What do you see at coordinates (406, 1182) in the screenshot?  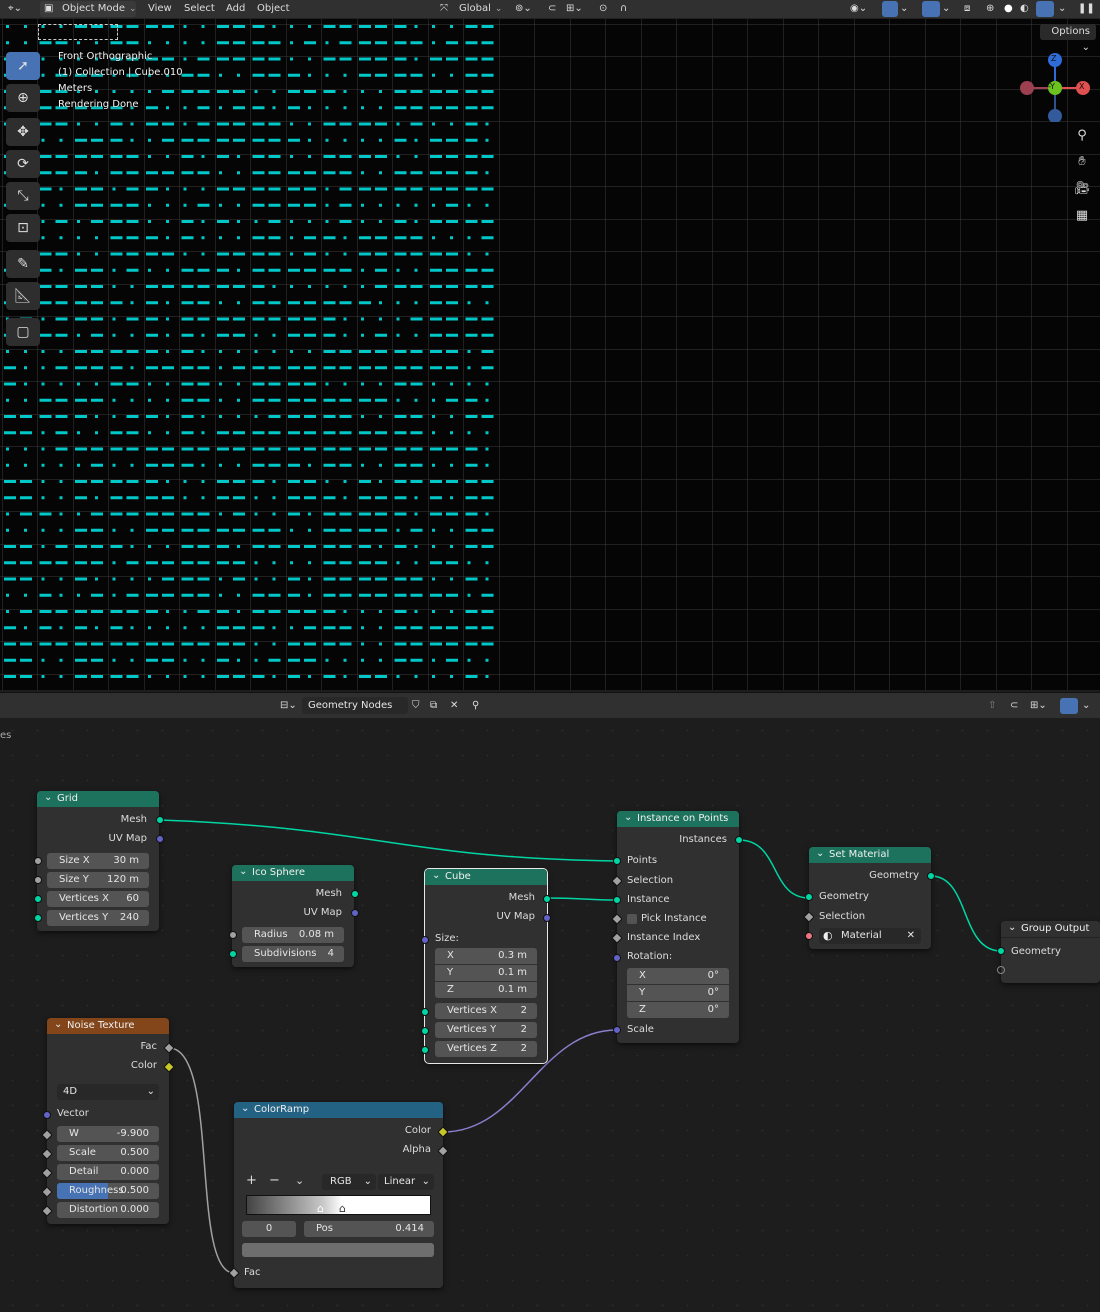 I see `ramp-interp-dropdown: Linear ⌄` at bounding box center [406, 1182].